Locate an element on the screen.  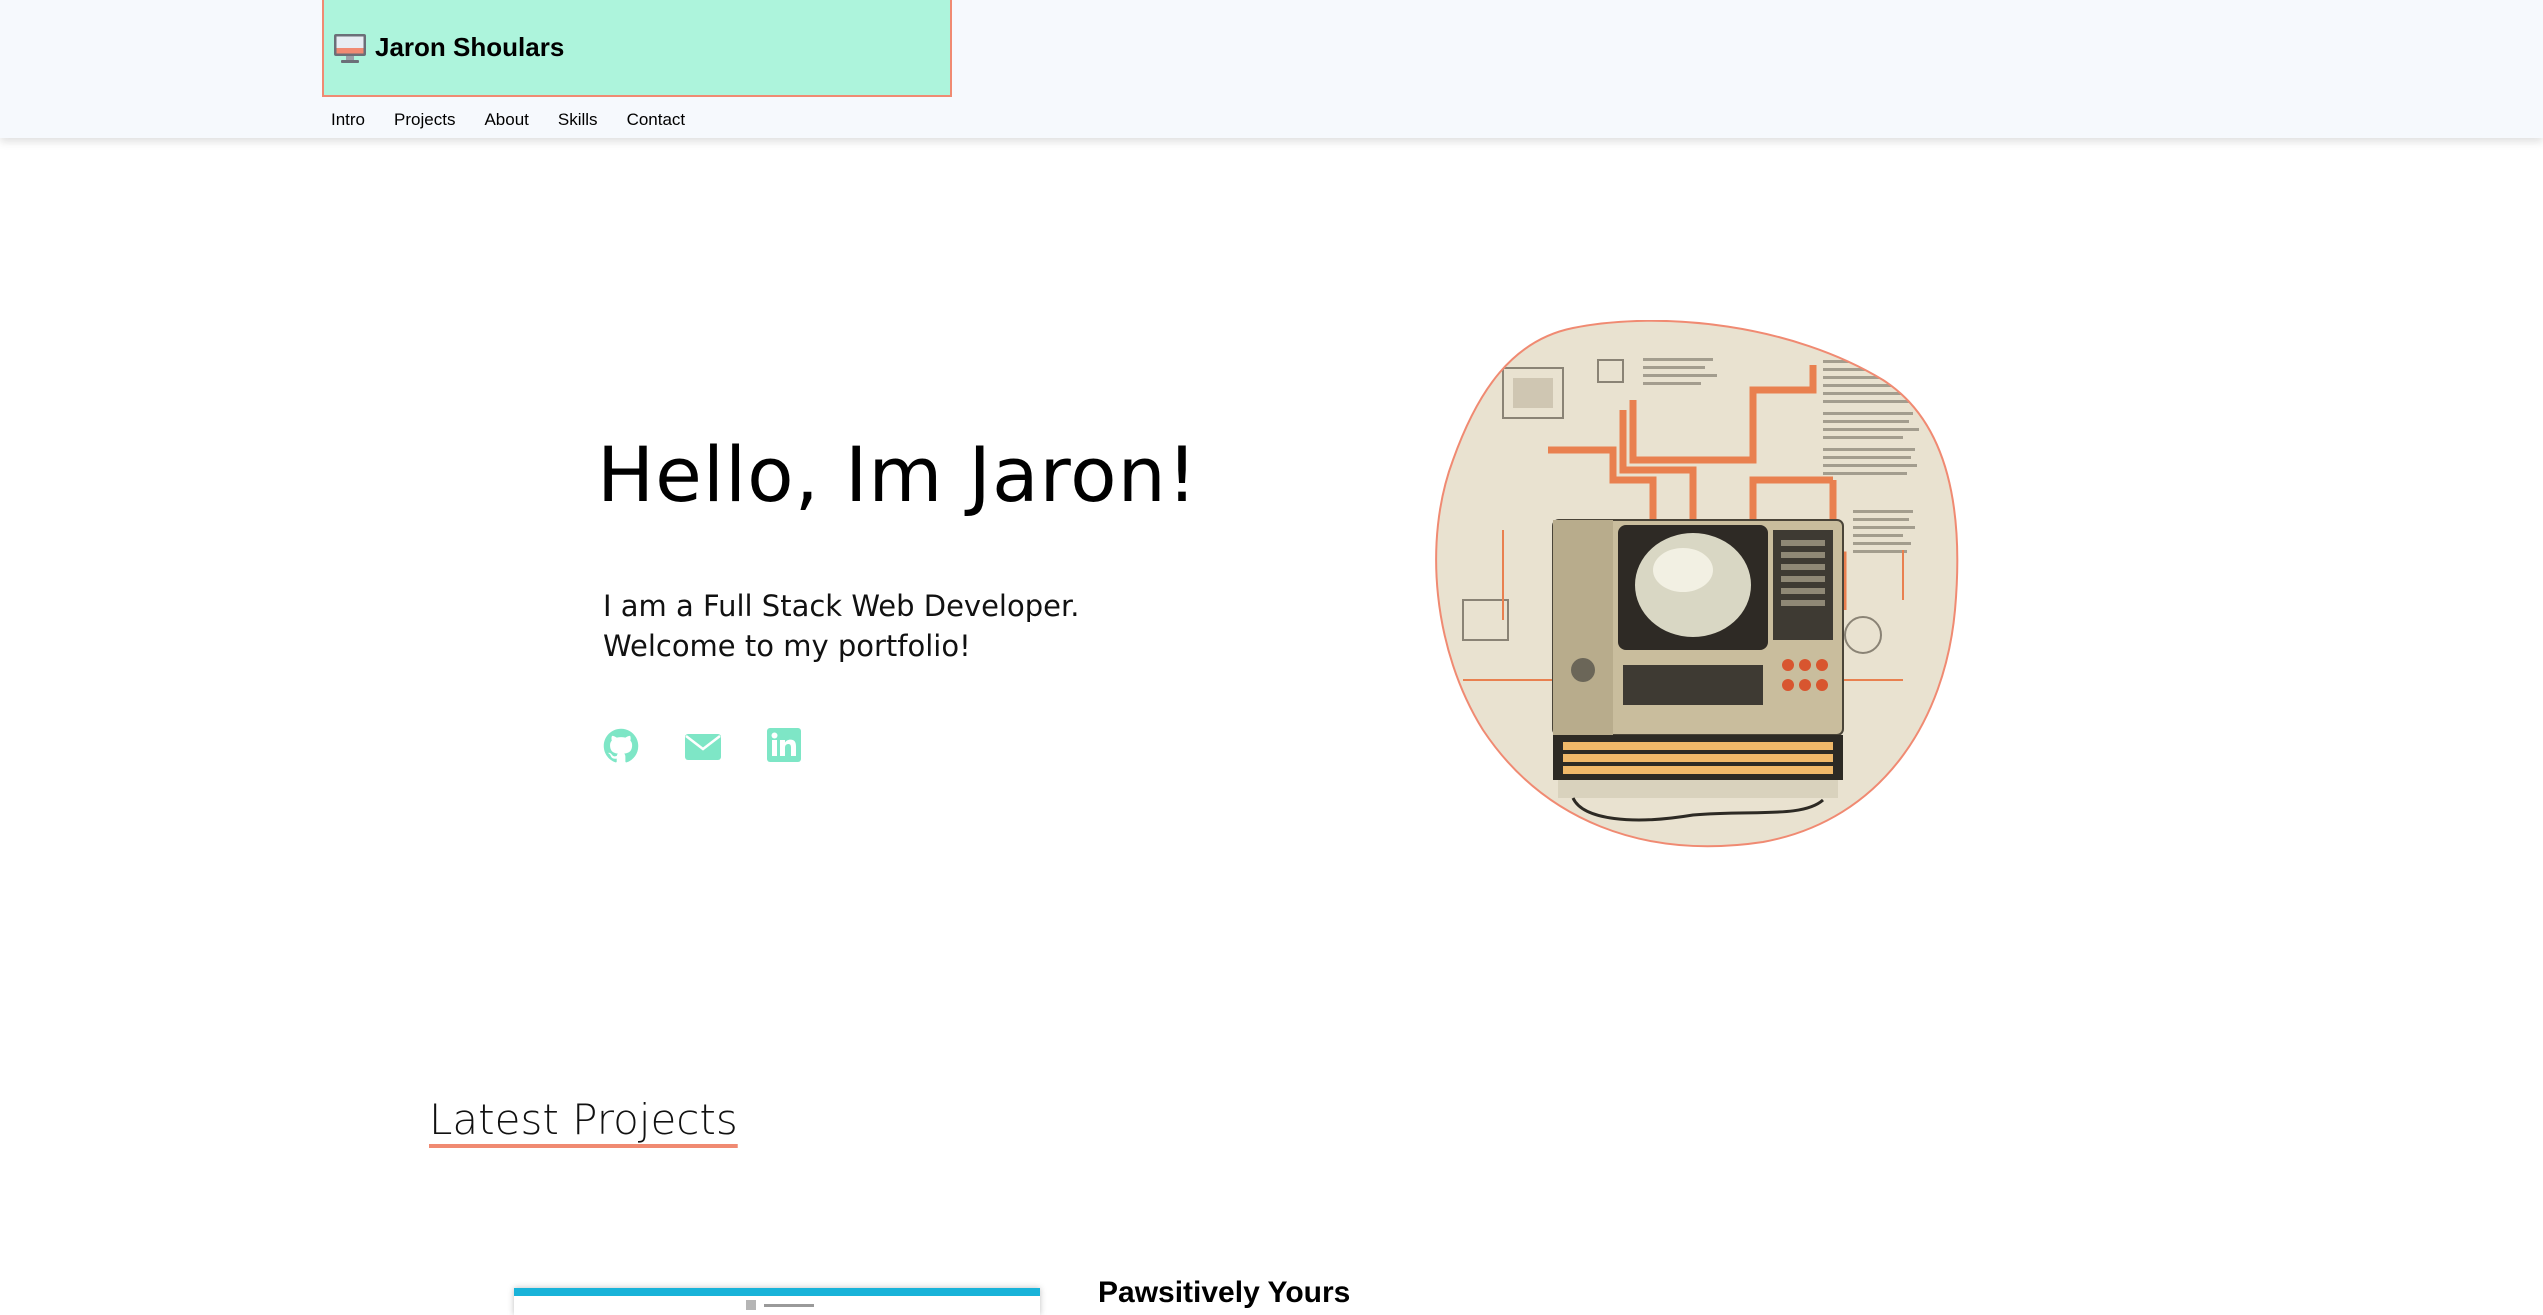
computer-icon is located at coordinates (350, 48).